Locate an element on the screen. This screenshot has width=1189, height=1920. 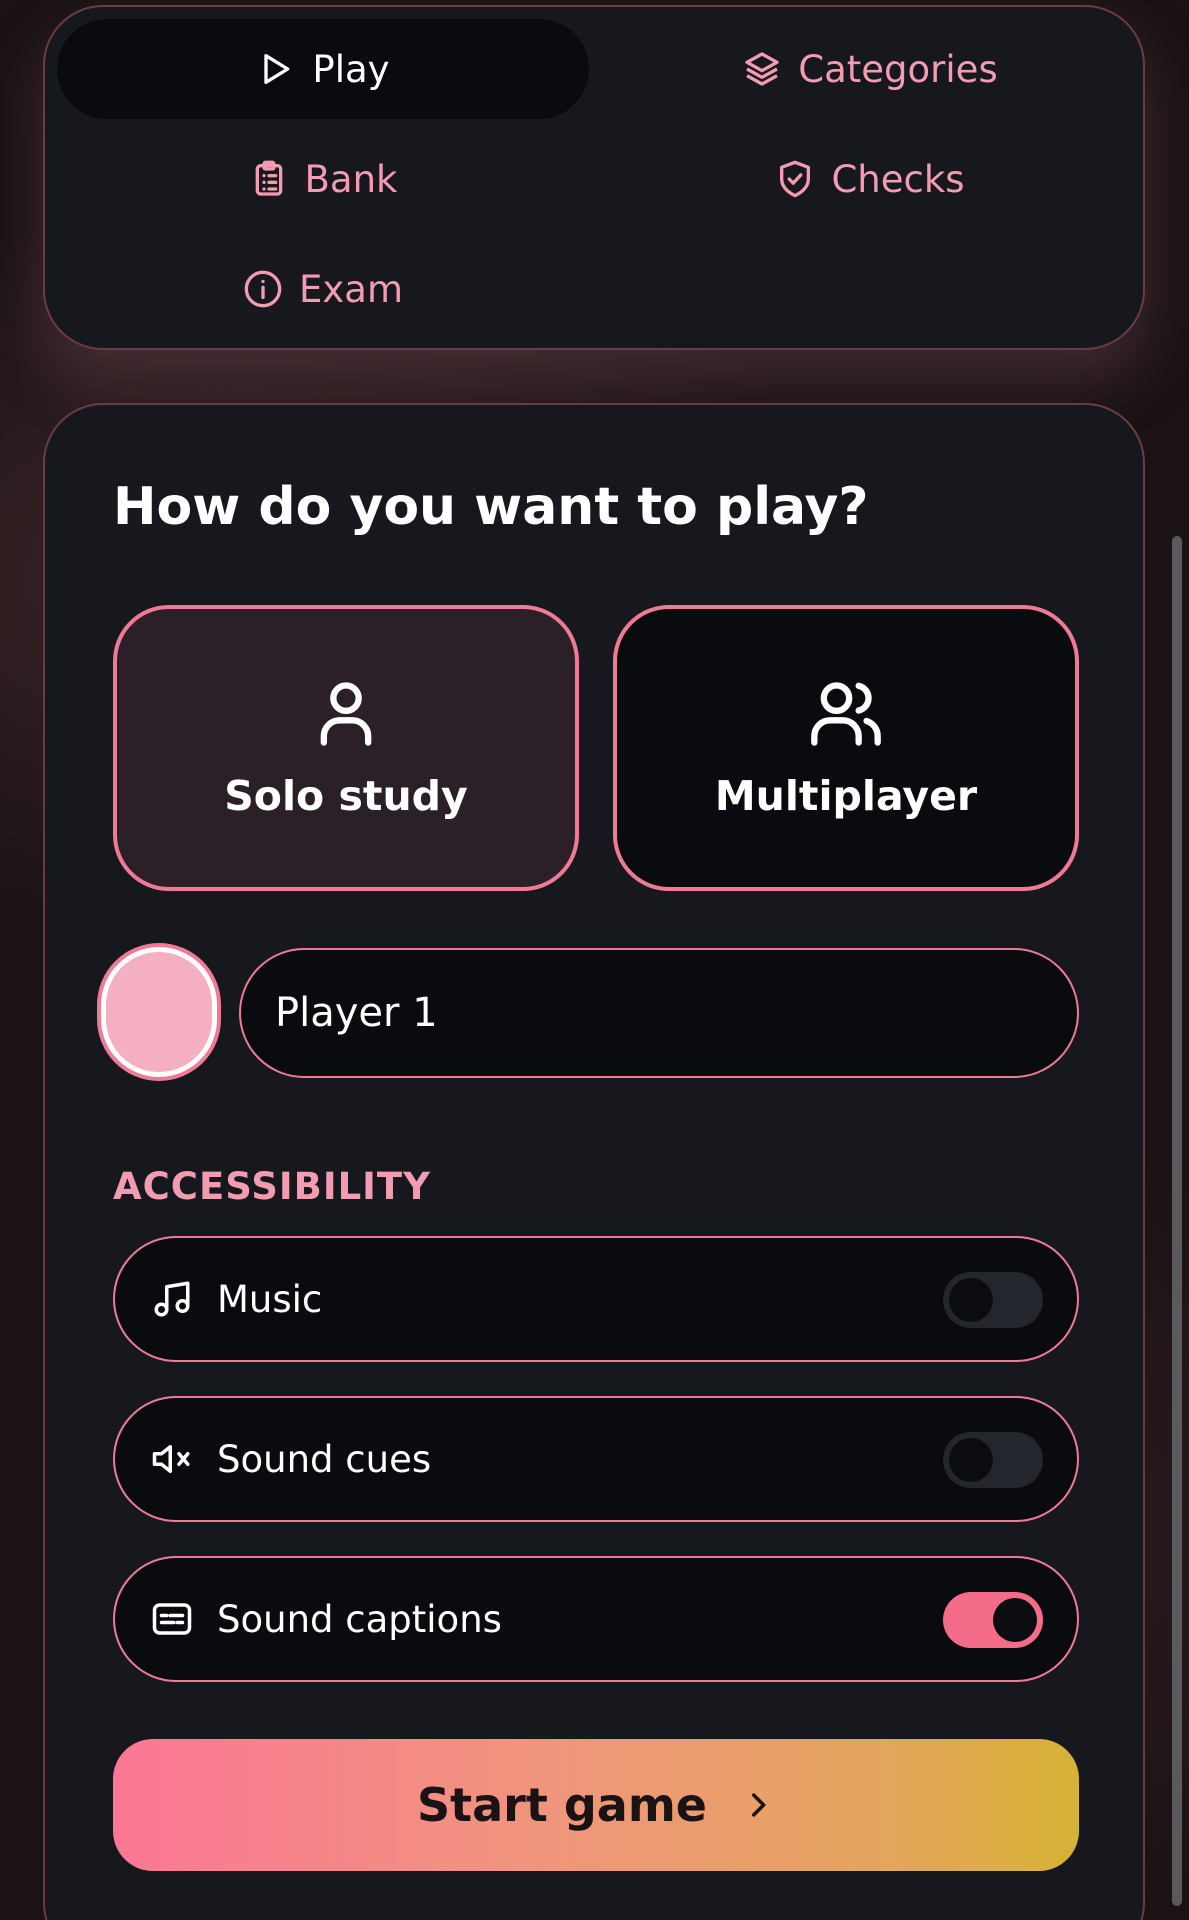
nav-tab-play: Play is located at coordinates (323, 69).